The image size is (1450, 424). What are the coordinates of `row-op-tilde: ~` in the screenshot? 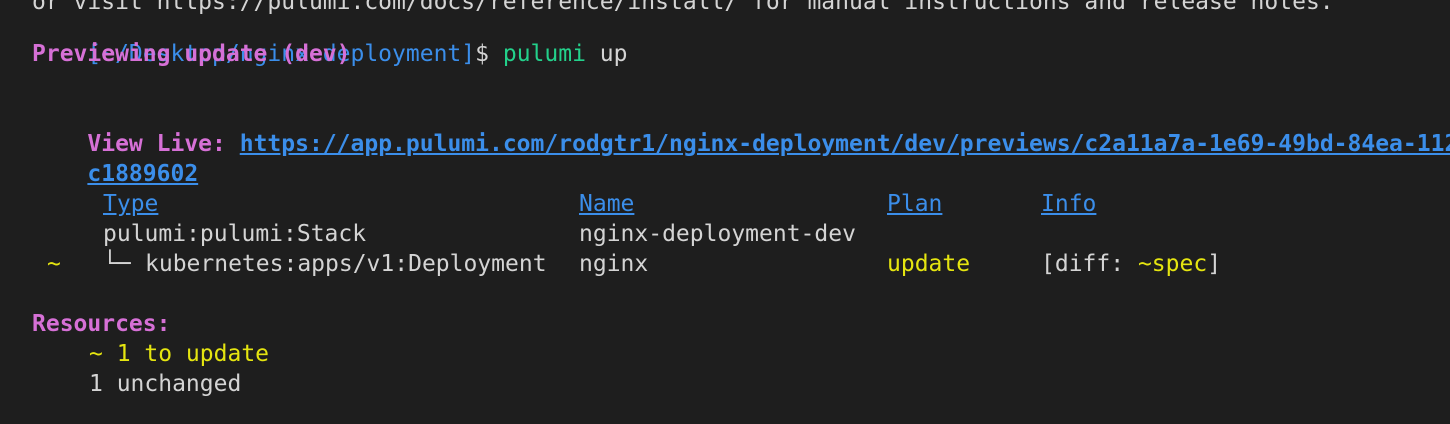 It's located at (54, 264).